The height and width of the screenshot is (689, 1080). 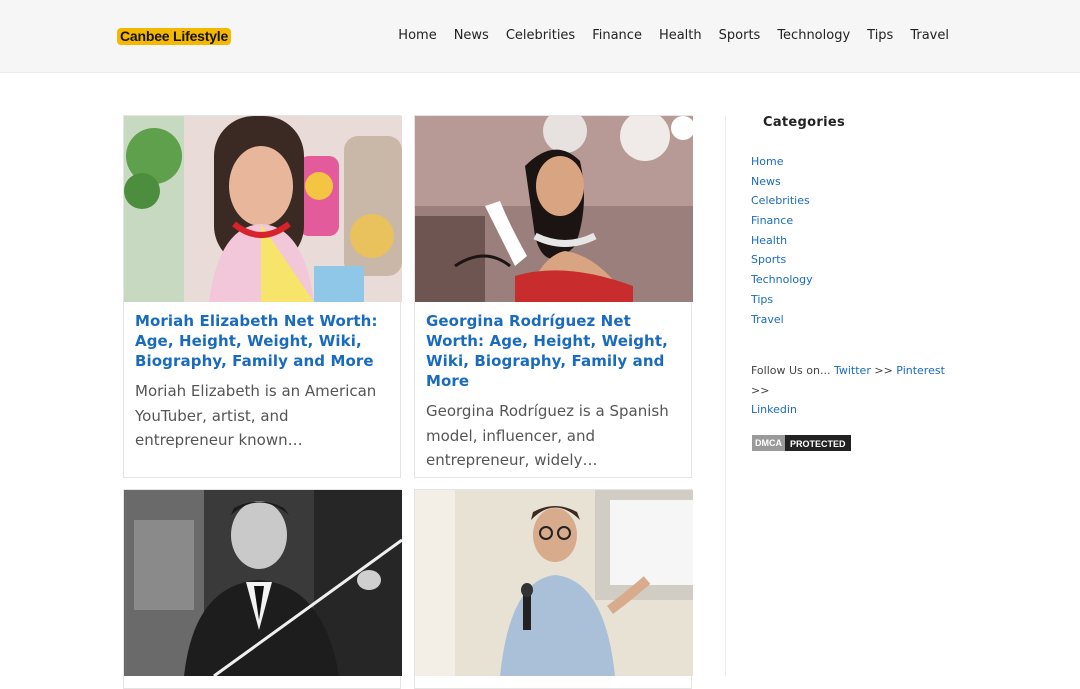 What do you see at coordinates (740, 36) in the screenshot?
I see `nav-sports: Sports` at bounding box center [740, 36].